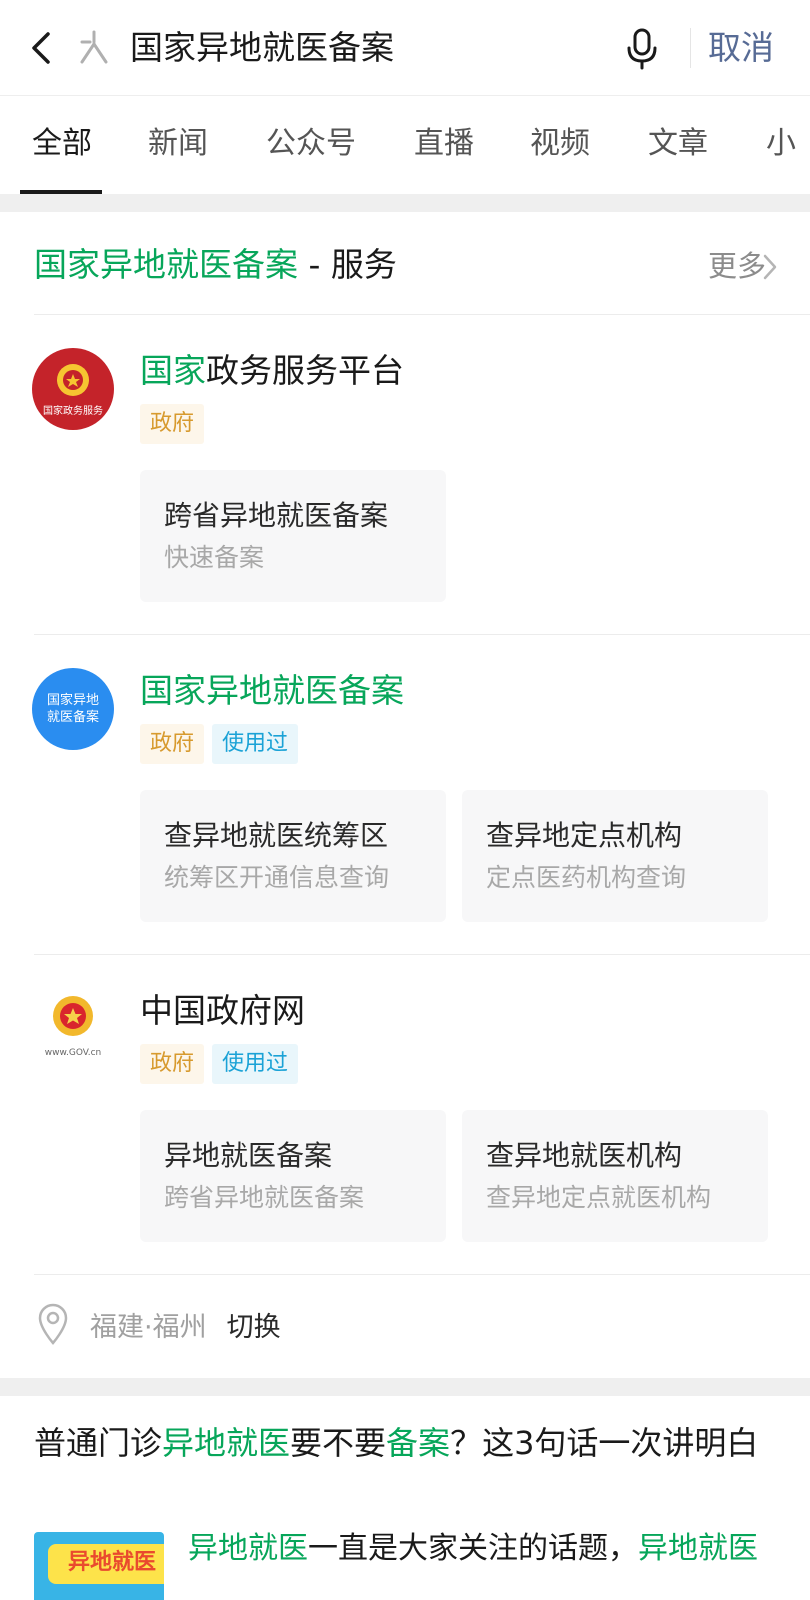 The width and height of the screenshot is (810, 1600). Describe the element at coordinates (770, 267) in the screenshot. I see `chevron-right-icon` at that location.